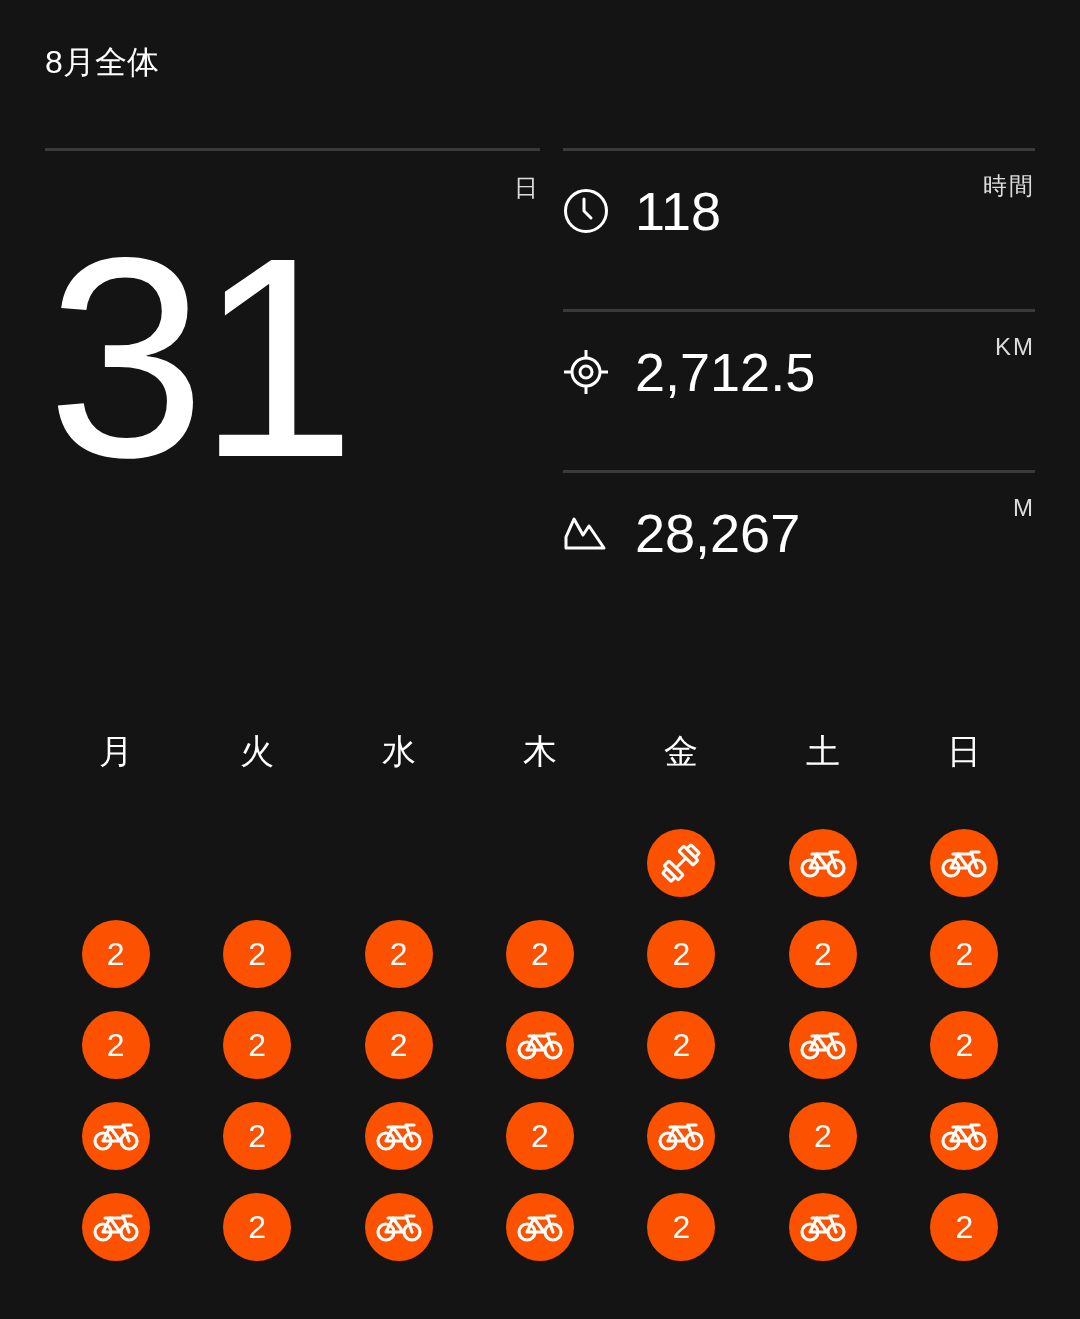 This screenshot has height=1319, width=1080. What do you see at coordinates (526, 188) in the screenshot?
I see `unit-label: 日` at bounding box center [526, 188].